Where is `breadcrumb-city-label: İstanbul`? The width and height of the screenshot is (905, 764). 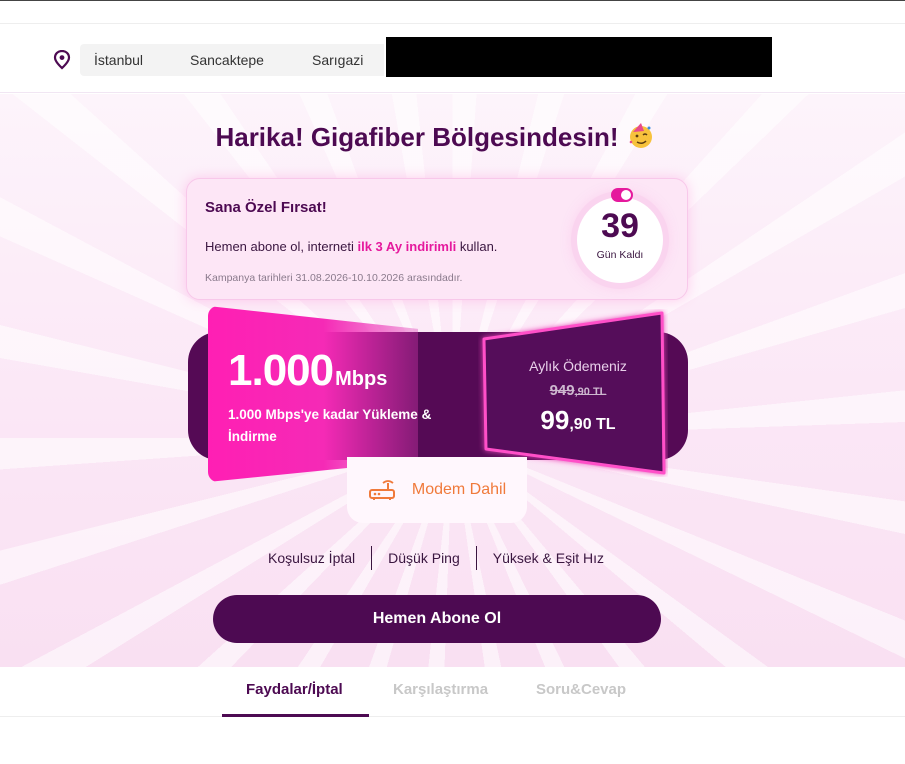
breadcrumb-city-label: İstanbul is located at coordinates (119, 60).